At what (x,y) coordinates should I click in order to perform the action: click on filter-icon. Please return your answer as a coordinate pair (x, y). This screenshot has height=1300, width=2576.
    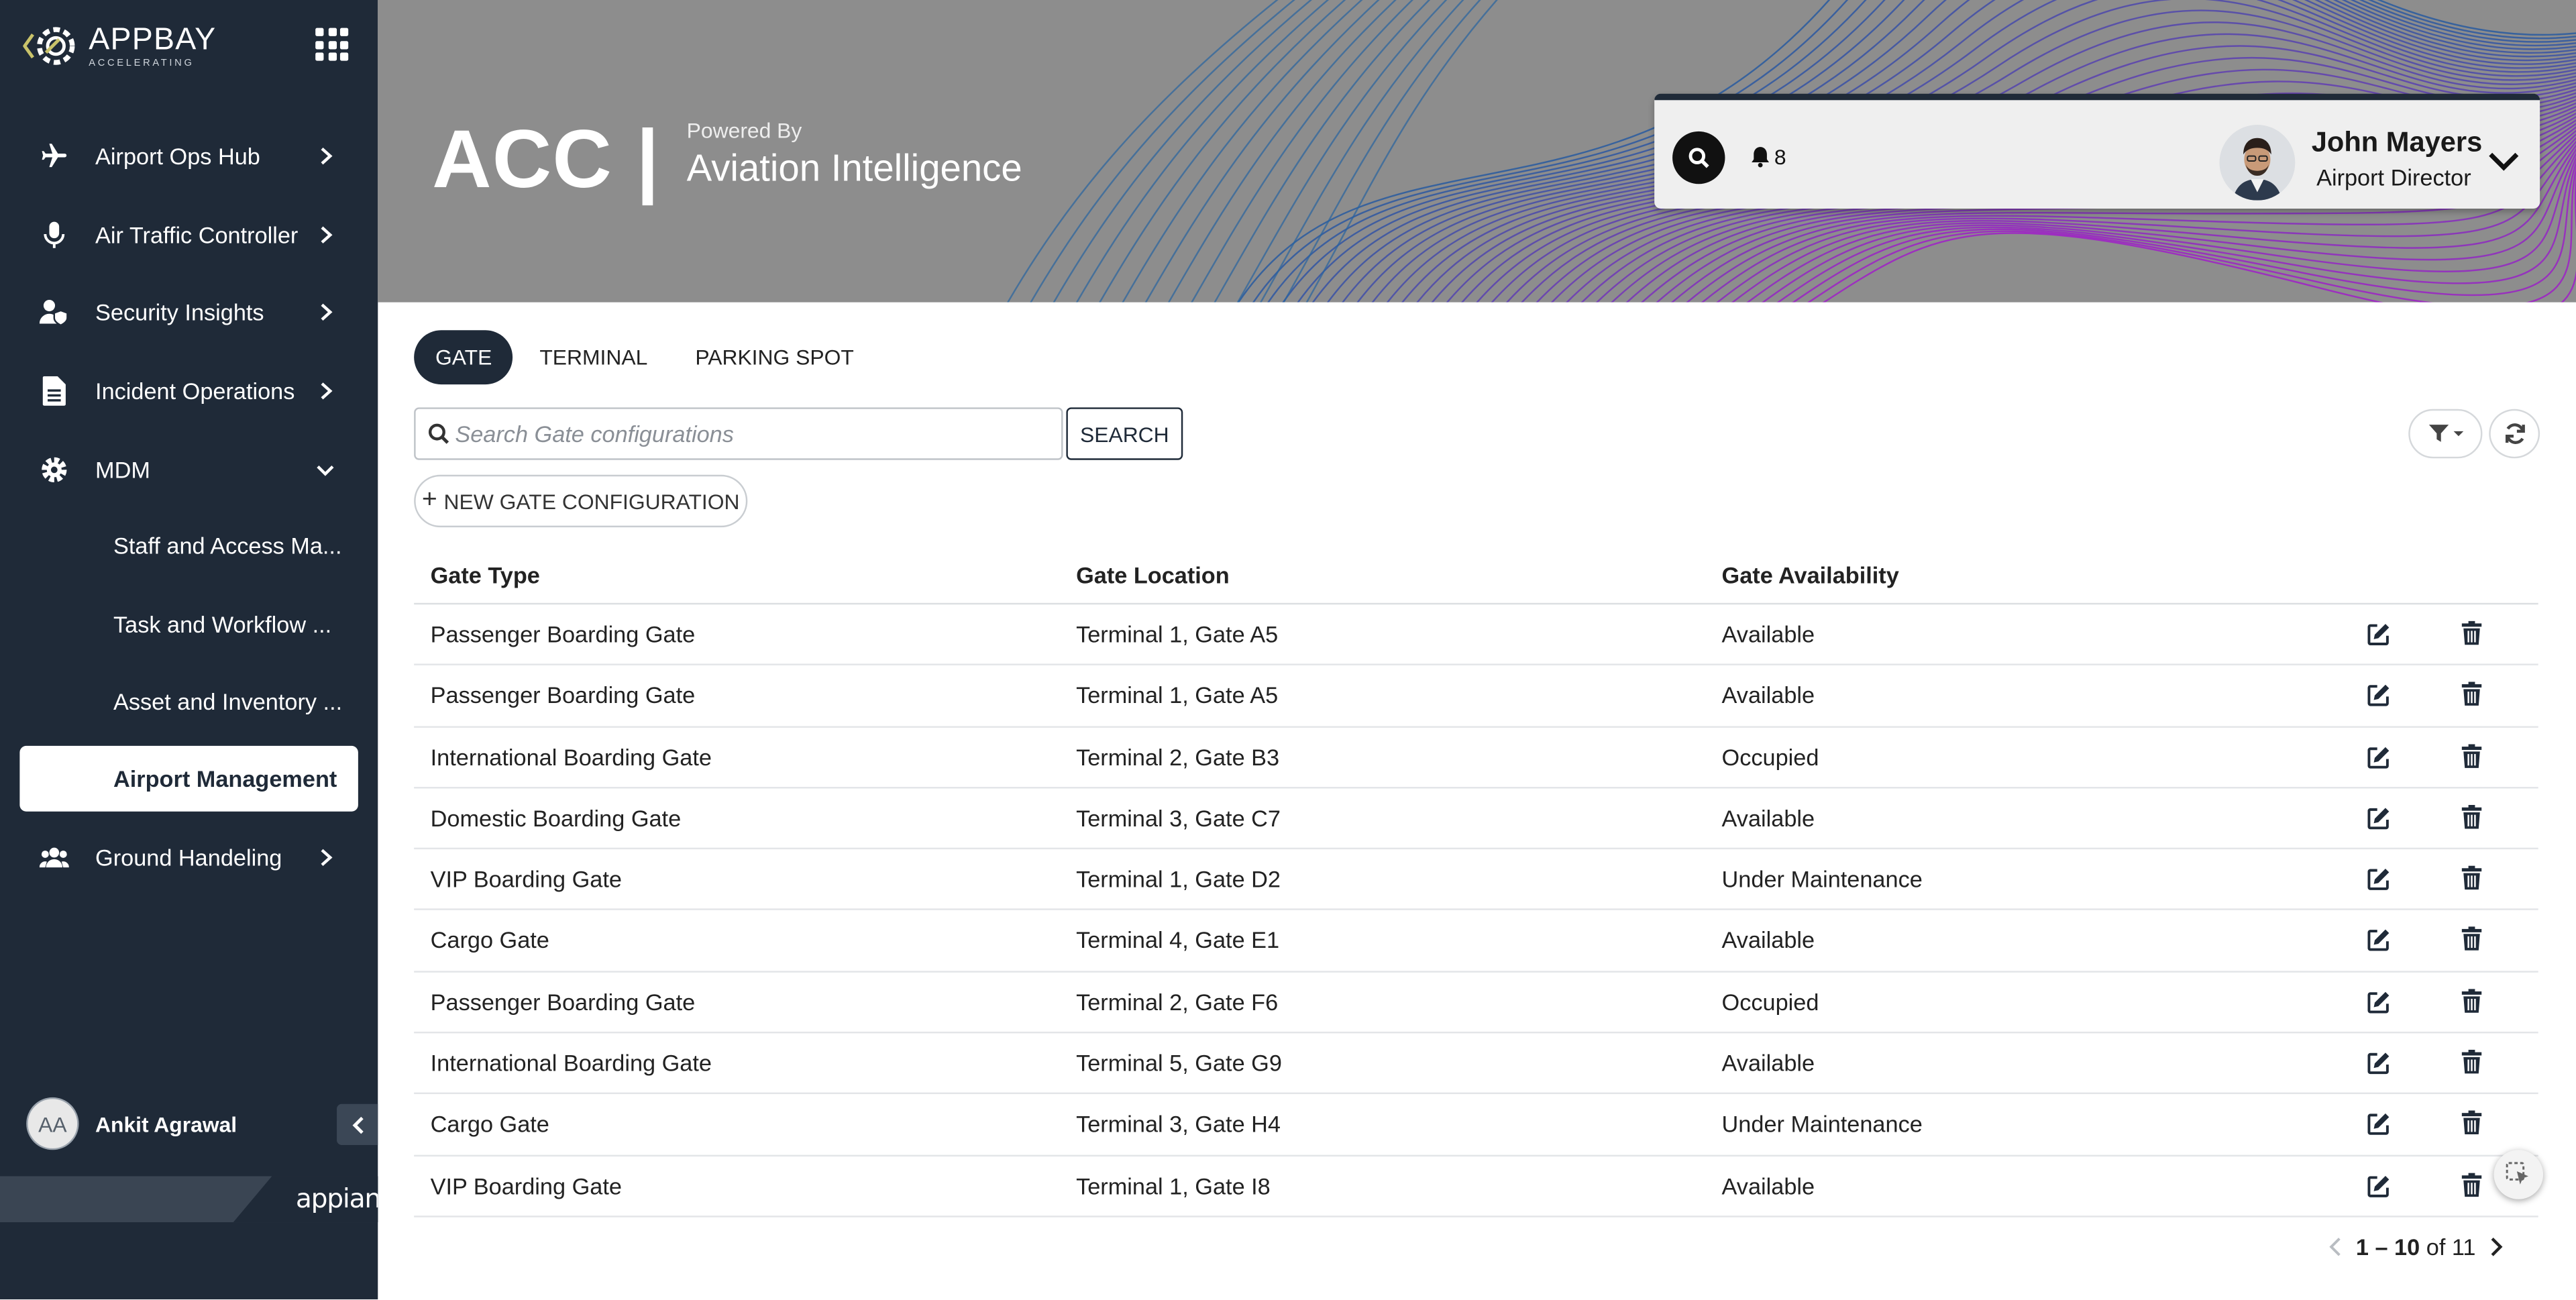
    Looking at the image, I should click on (2445, 434).